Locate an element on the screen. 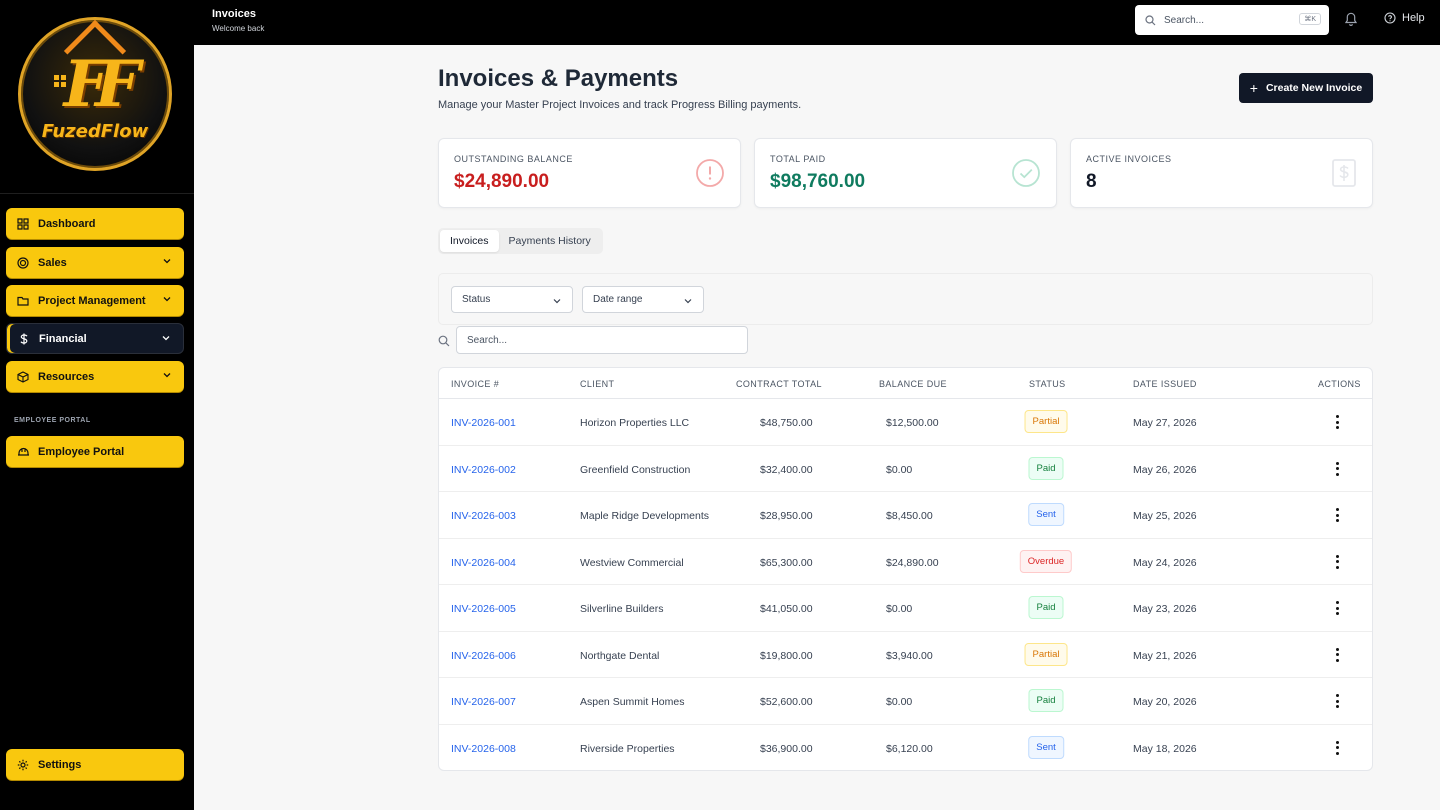  card-label: OUTSTANDING BALANCE is located at coordinates (513, 159).